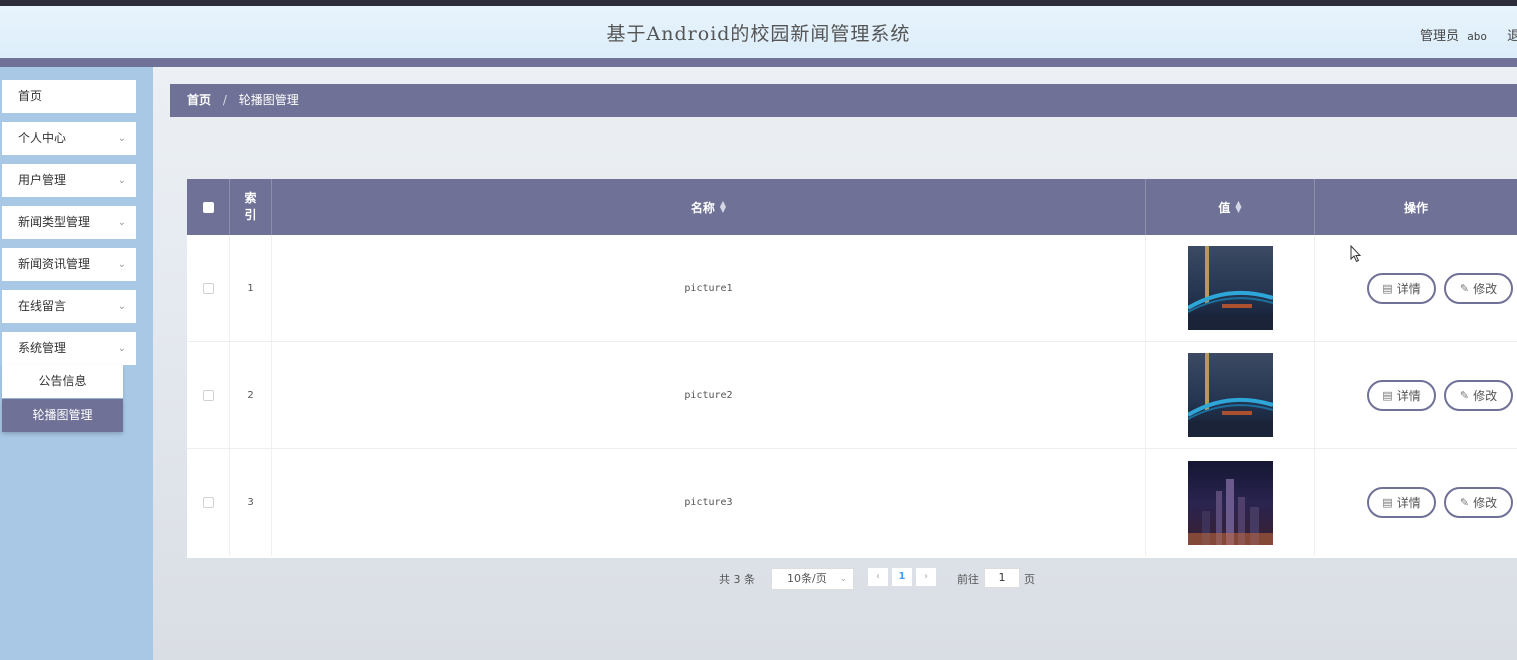 Image resolution: width=1517 pixels, height=660 pixels. Describe the element at coordinates (749, 579) in the screenshot. I see `total-suffix: 条` at that location.